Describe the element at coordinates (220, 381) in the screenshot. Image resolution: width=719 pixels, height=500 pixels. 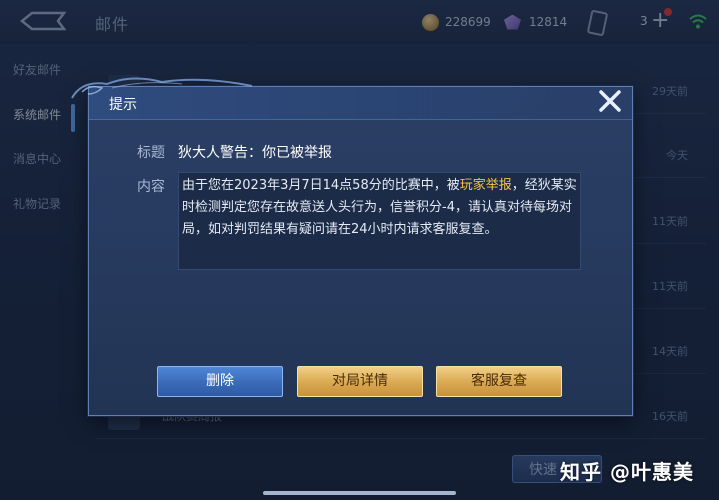
I see `delete-button: 删除` at that location.